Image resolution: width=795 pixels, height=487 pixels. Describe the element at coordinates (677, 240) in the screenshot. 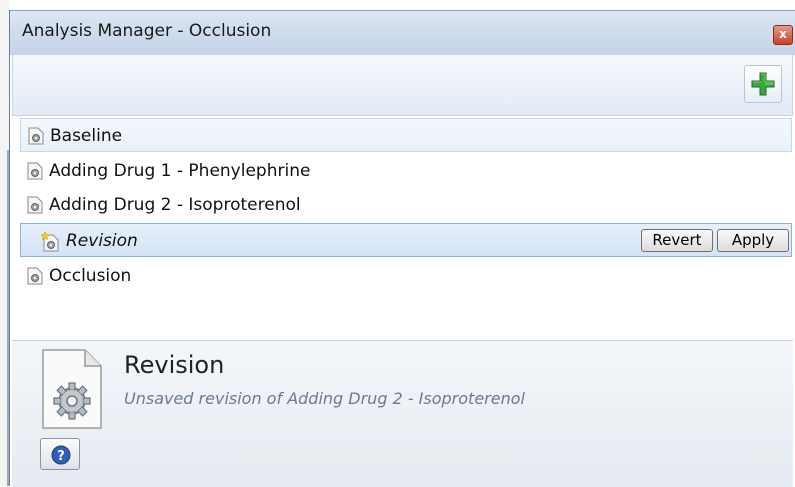

I see `revert-button: Revert` at that location.